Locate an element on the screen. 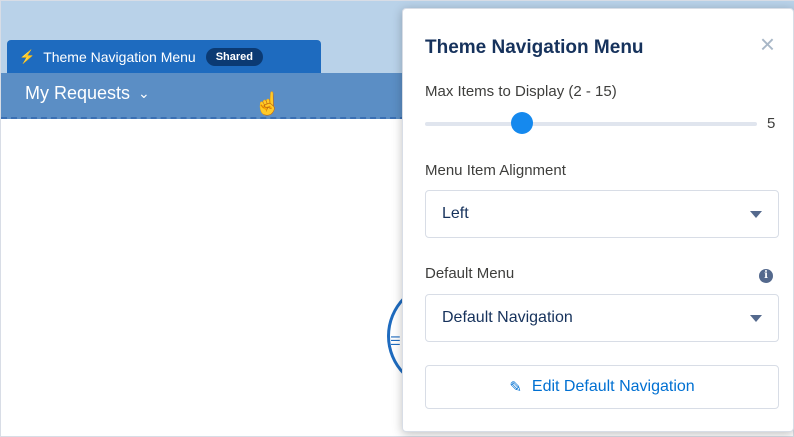  chevron-down-icon: ⌄ is located at coordinates (144, 93).